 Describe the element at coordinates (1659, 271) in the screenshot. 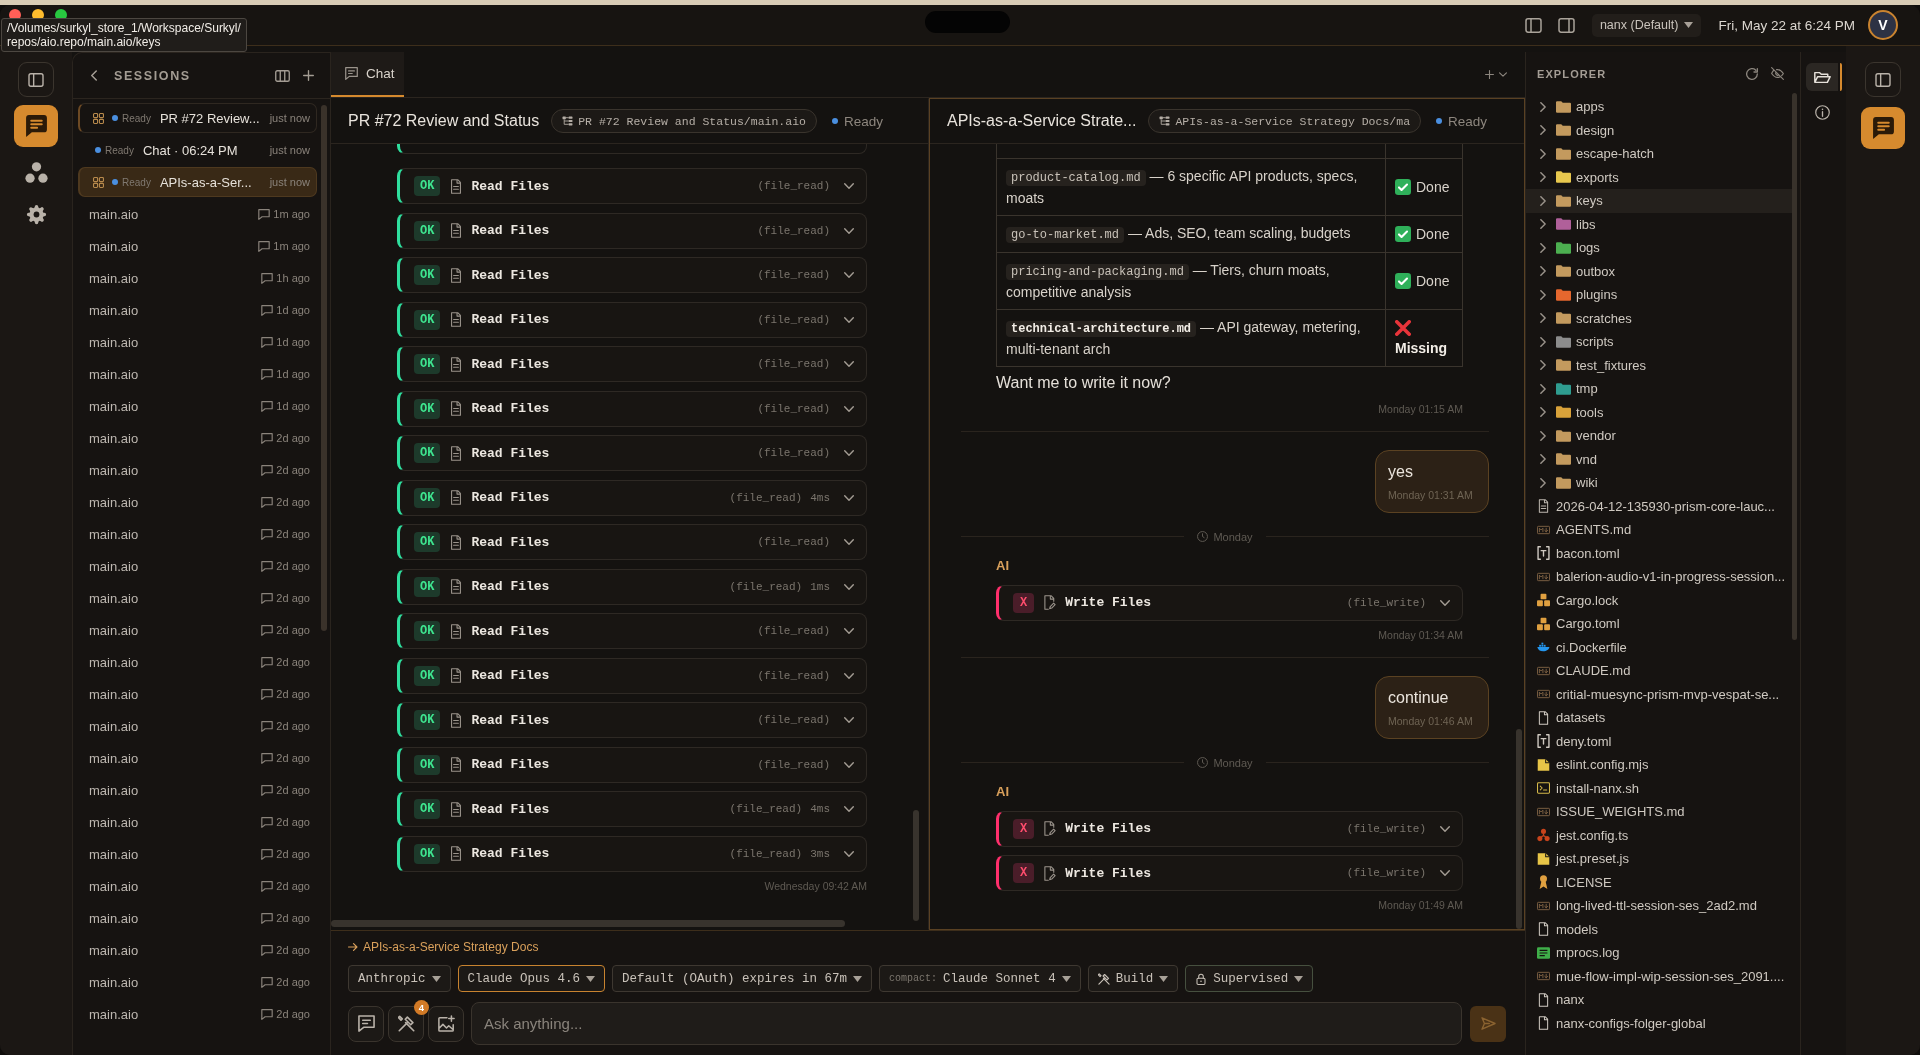

I see `tree-item: outbox` at that location.